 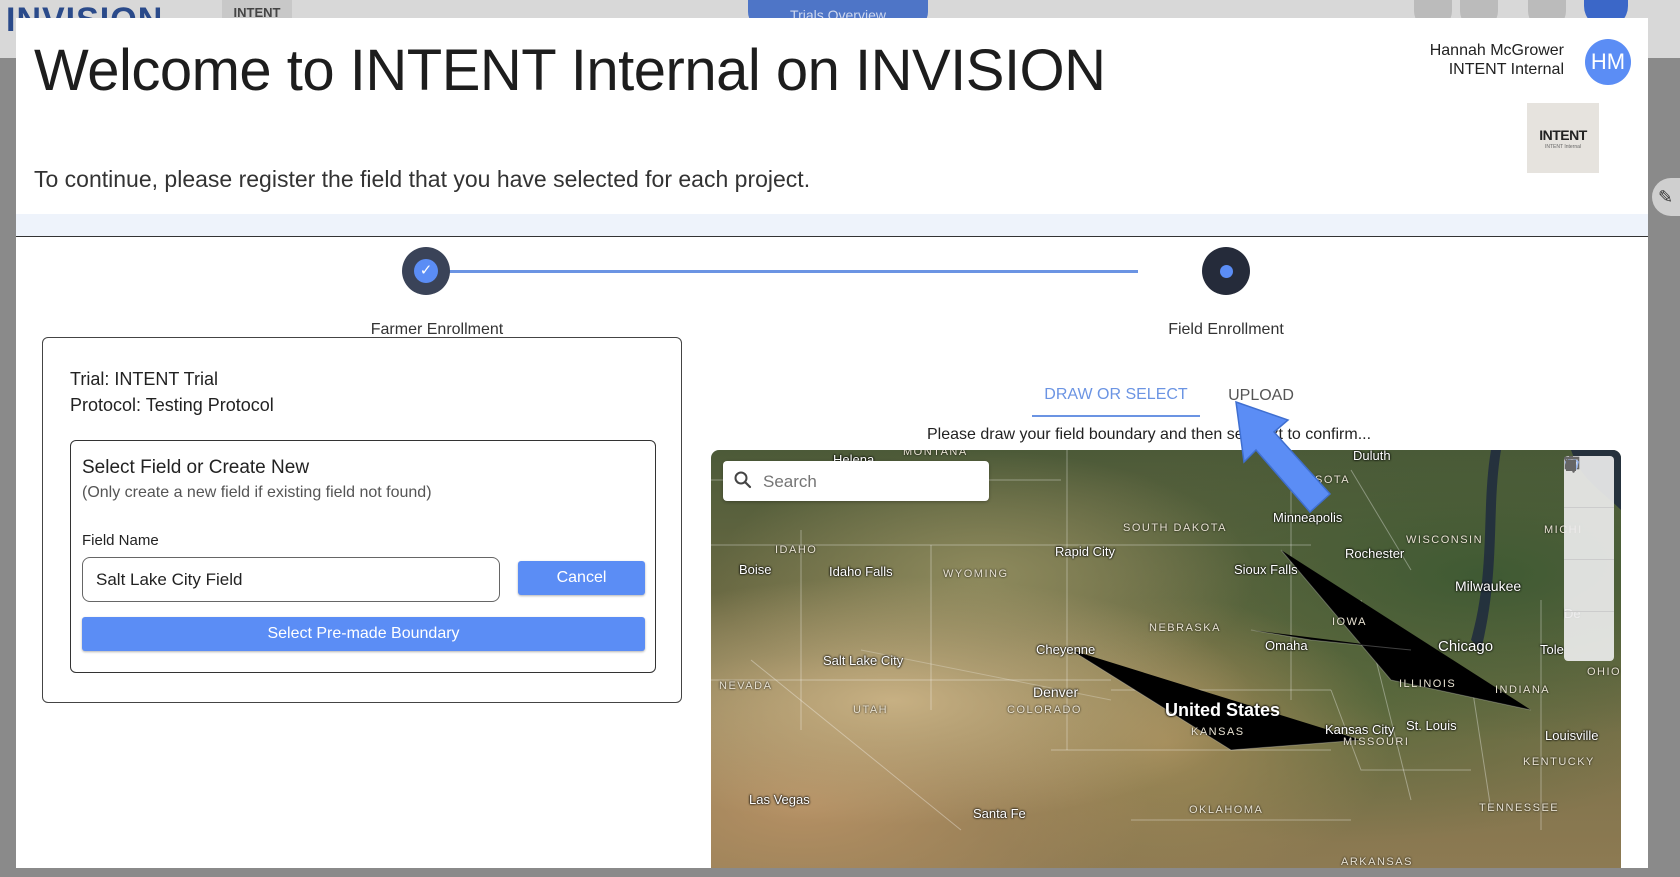 I want to click on field-name-input, so click(x=291, y=579).